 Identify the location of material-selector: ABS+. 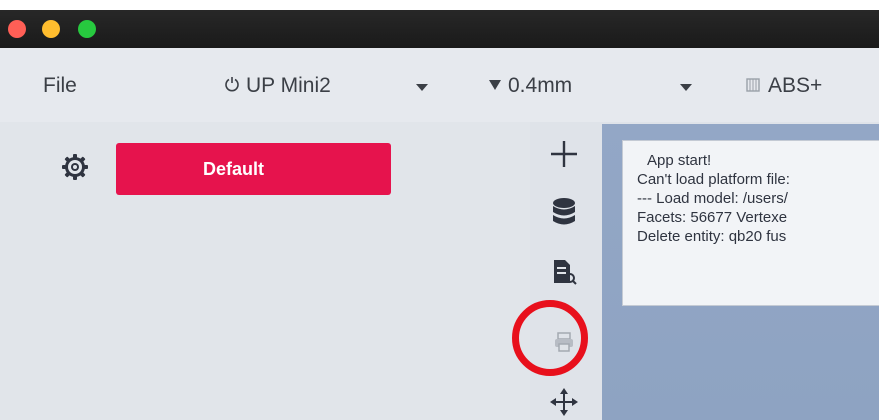
(784, 86).